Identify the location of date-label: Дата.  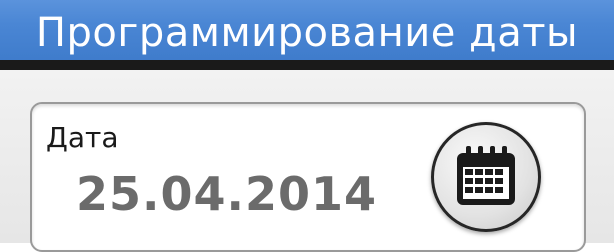
(82, 137).